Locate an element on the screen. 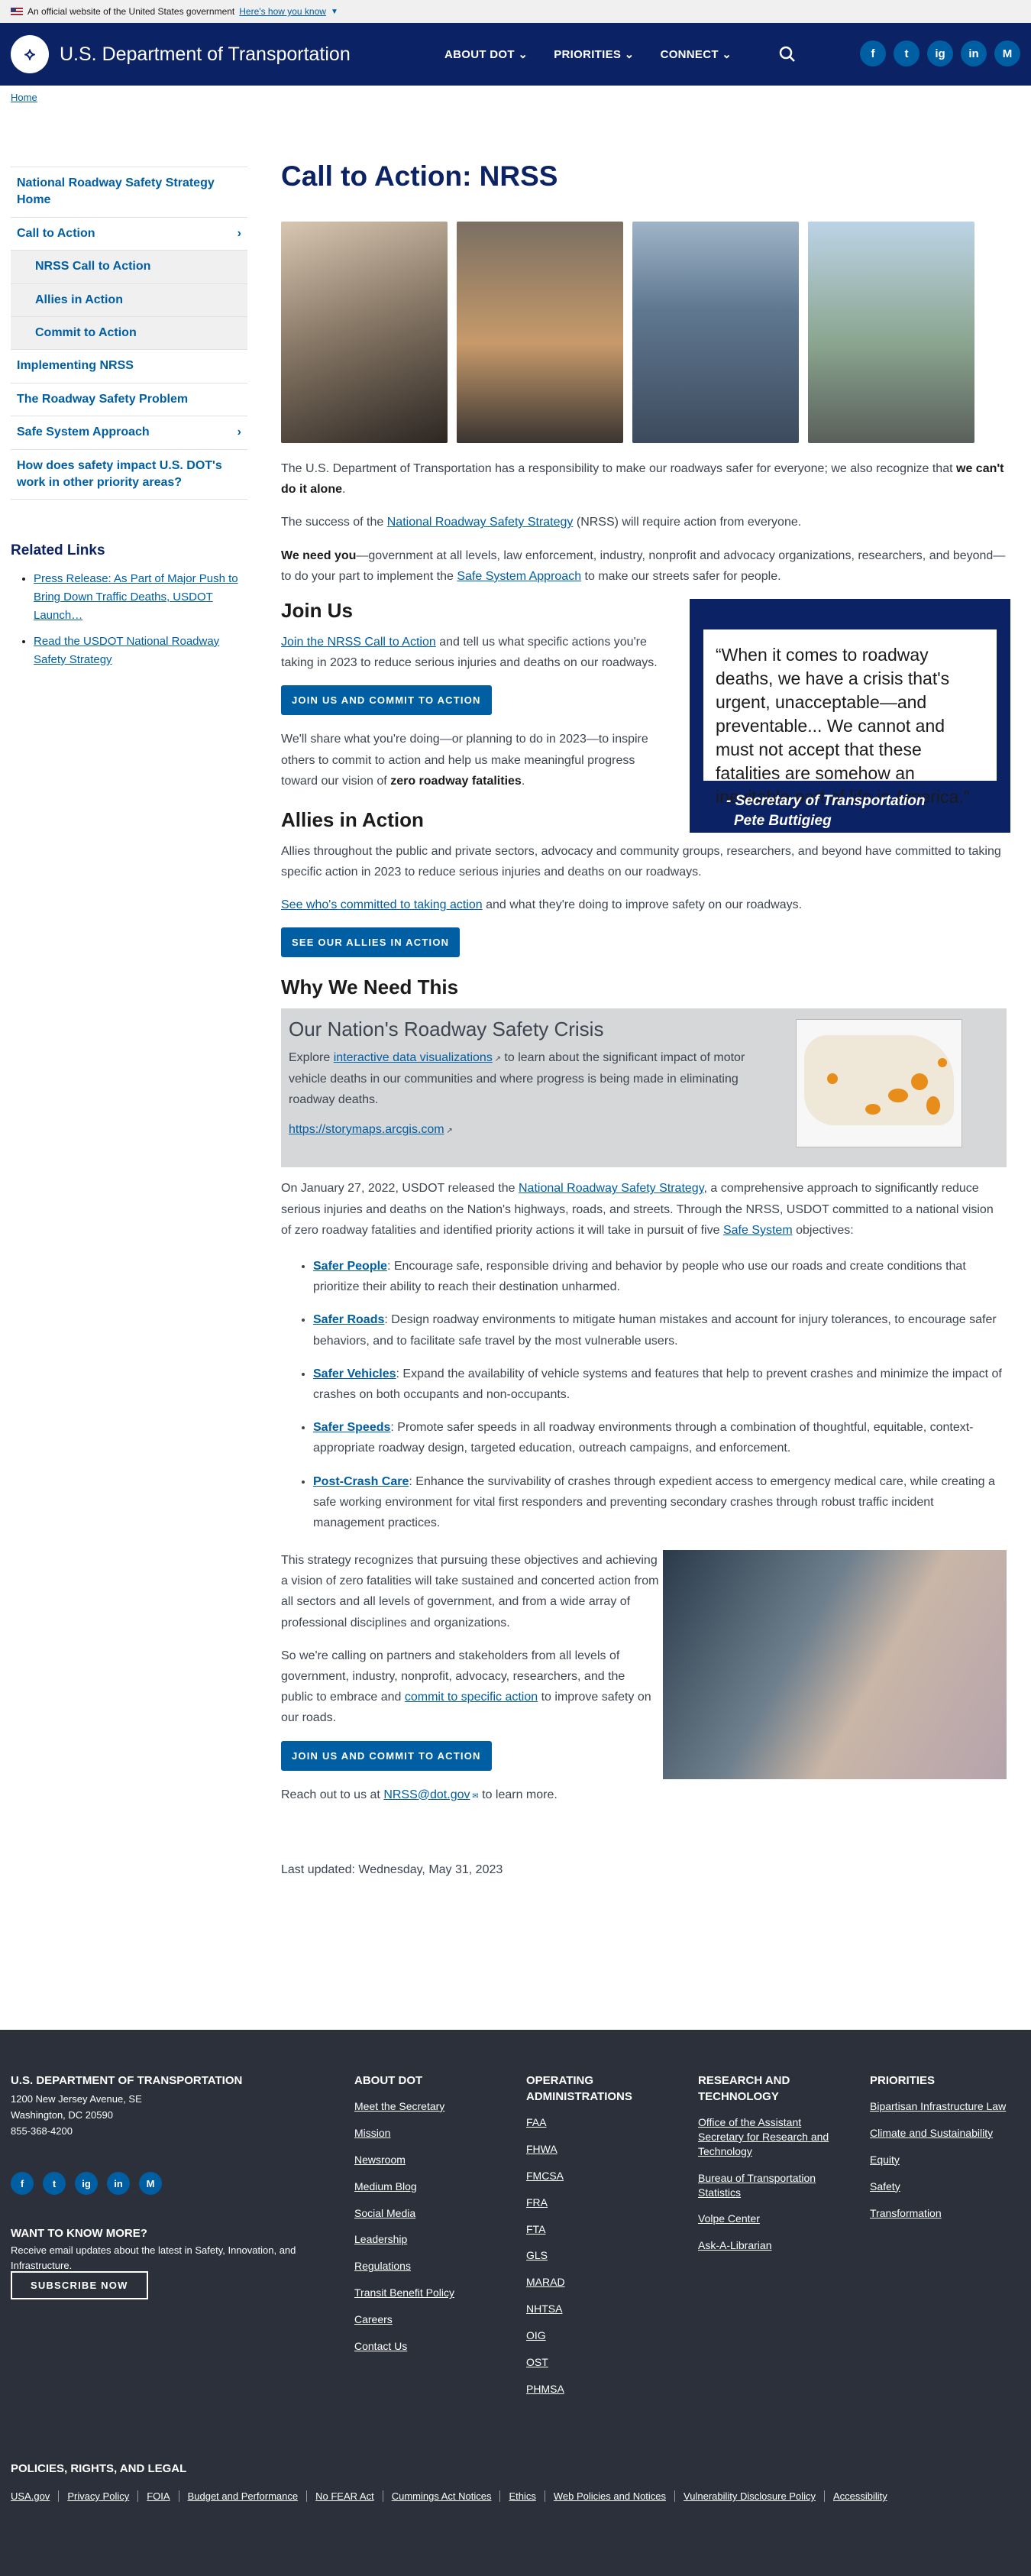 The height and width of the screenshot is (2576, 1031). footer-link: Medium Blog is located at coordinates (430, 2187).